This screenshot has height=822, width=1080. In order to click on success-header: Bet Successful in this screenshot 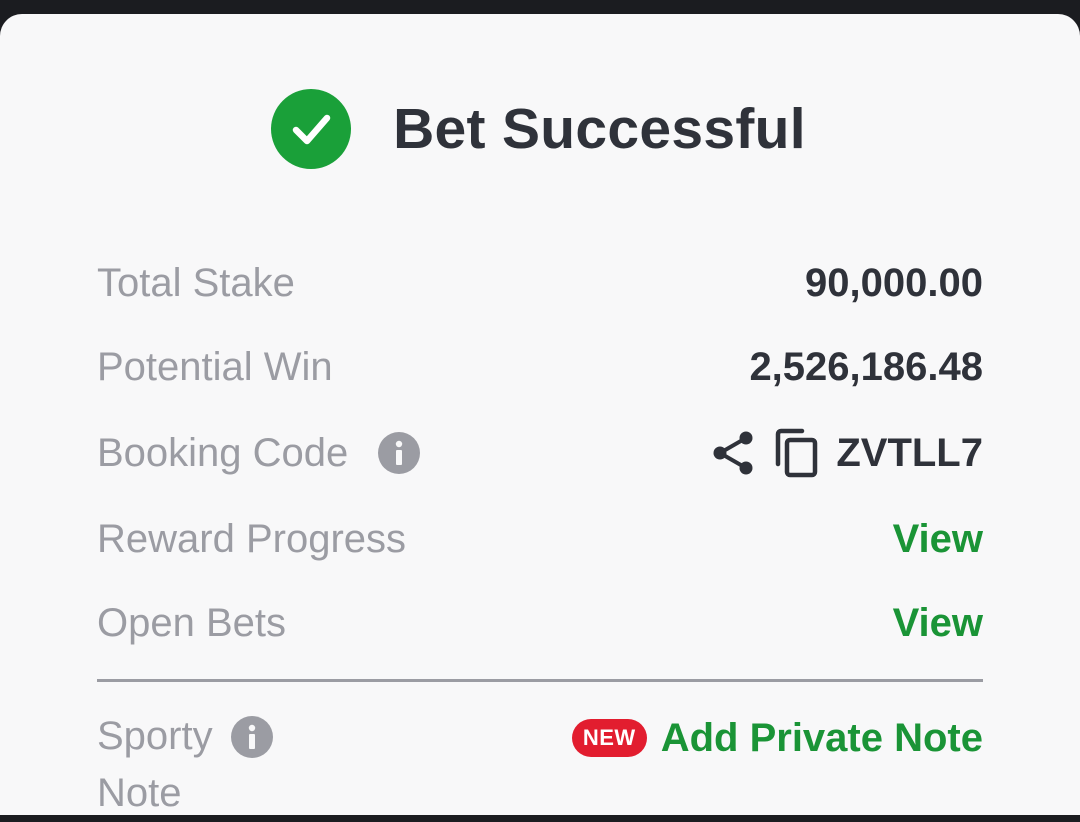, I will do `click(540, 129)`.